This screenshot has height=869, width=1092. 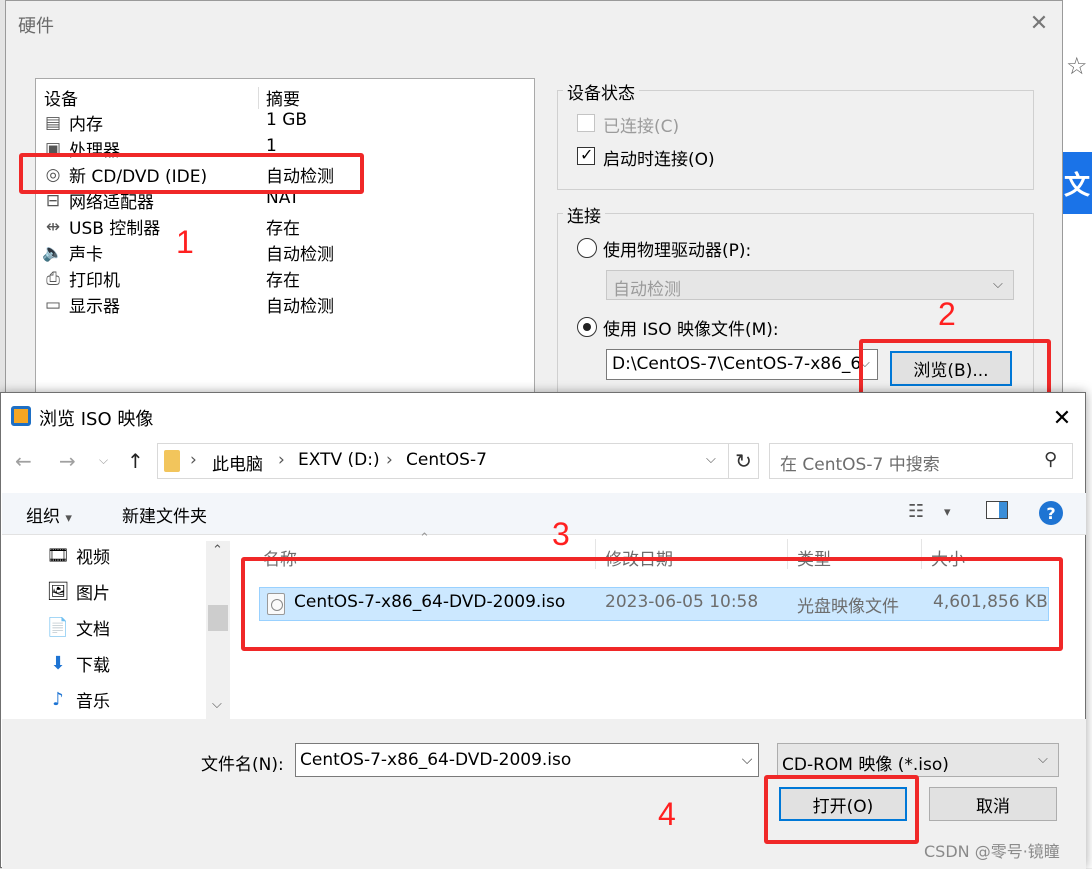 I want to click on device-list-header: 设备 摘要, so click(x=286, y=97).